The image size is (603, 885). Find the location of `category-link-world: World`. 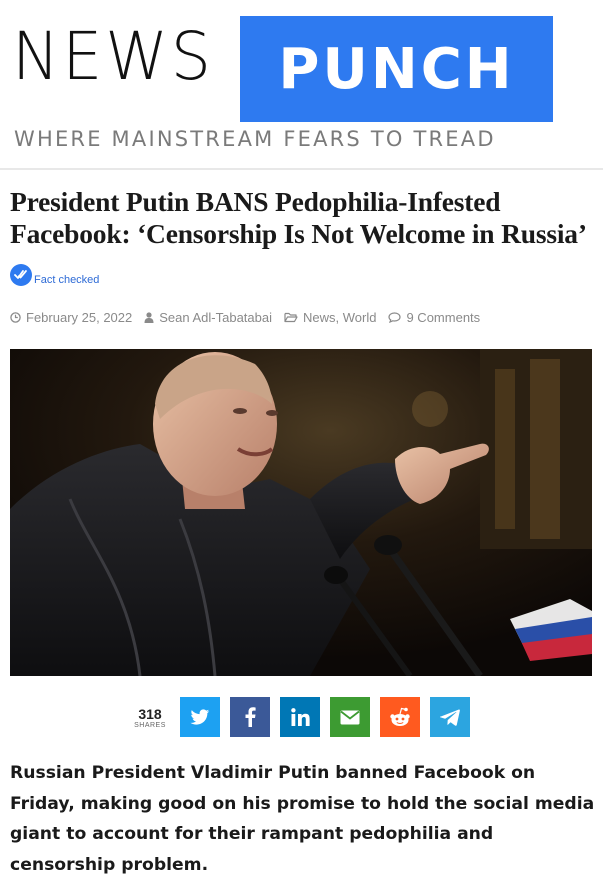

category-link-world: World is located at coordinates (360, 317).